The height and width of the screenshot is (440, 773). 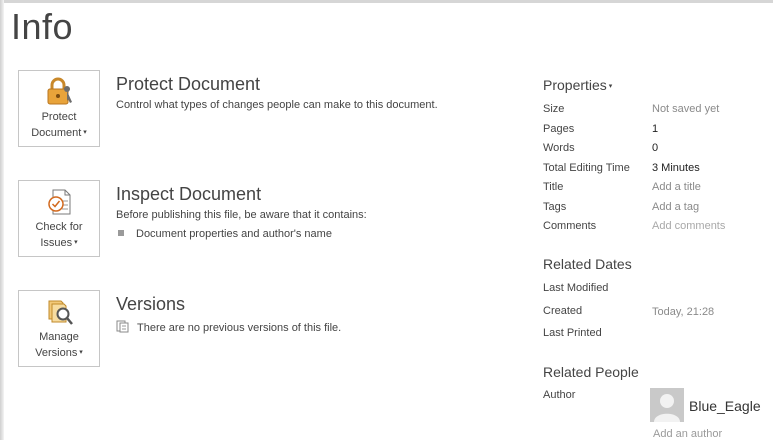 What do you see at coordinates (151, 304) in the screenshot?
I see `versions-title: Versions` at bounding box center [151, 304].